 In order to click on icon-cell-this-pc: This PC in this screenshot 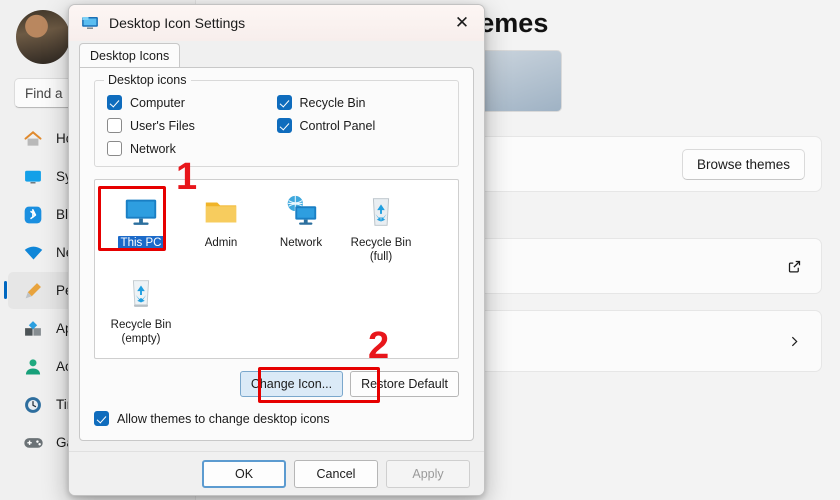, I will do `click(141, 229)`.